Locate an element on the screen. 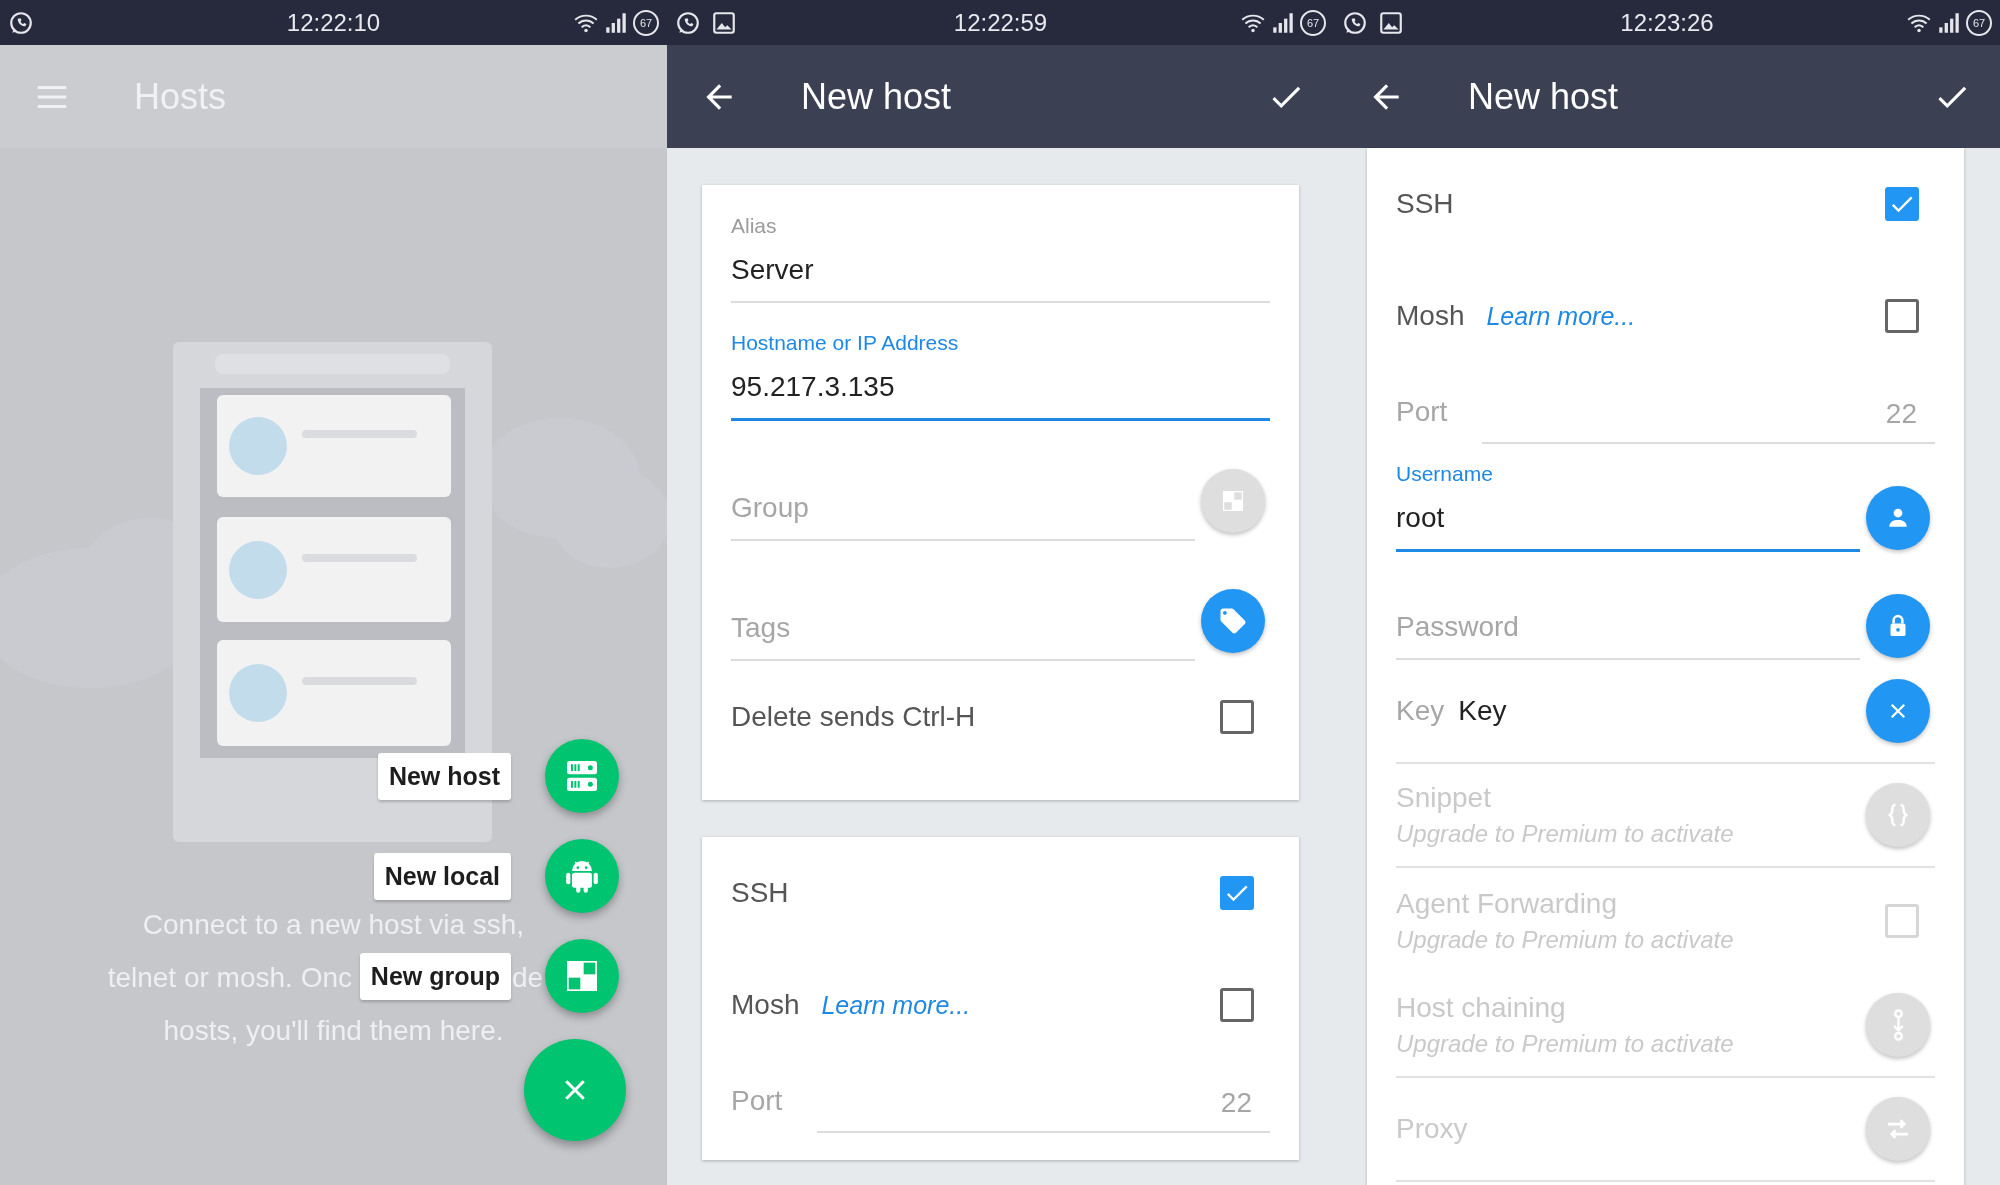 This screenshot has width=2000, height=1185. fab-label: New group is located at coordinates (435, 976).